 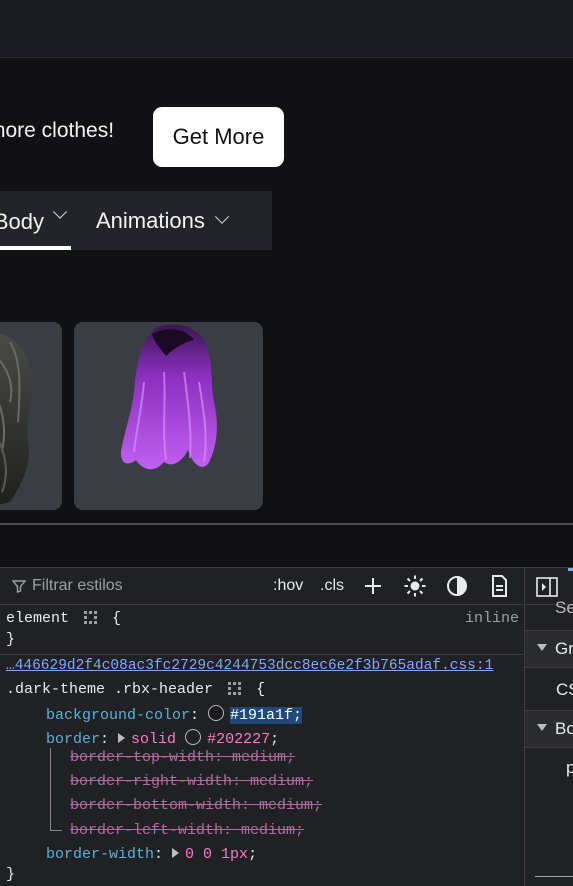 I want to click on side-row-1: Se, so click(x=564, y=607).